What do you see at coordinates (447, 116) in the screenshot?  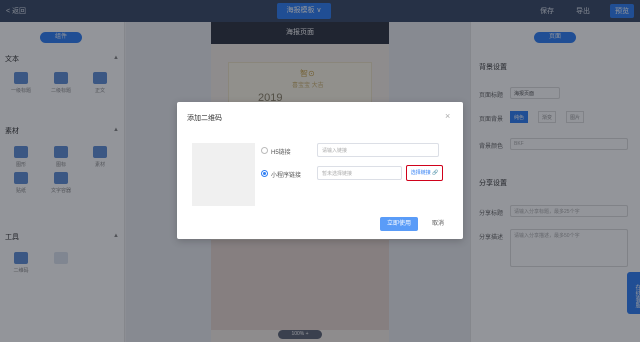 I see `close-icon: ×` at bounding box center [447, 116].